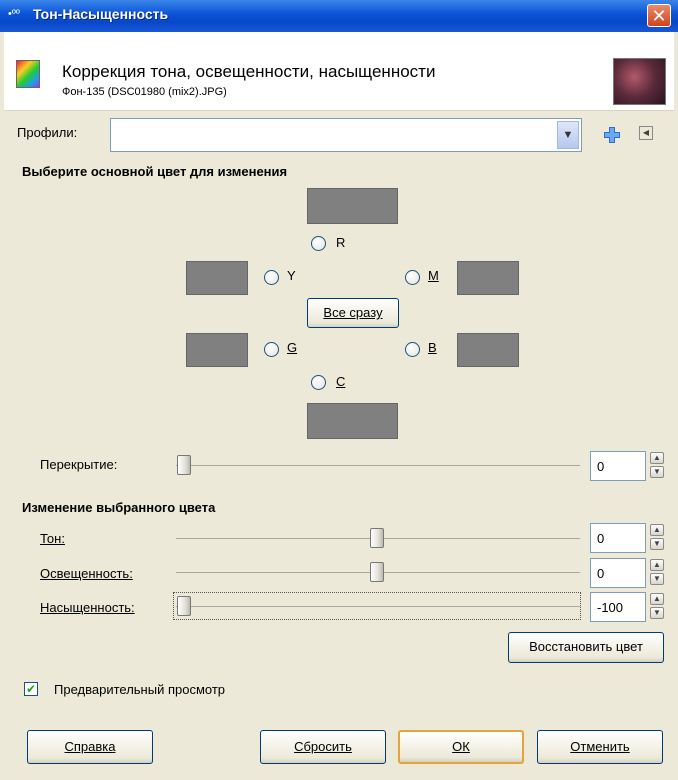 Image resolution: width=678 pixels, height=780 pixels. Describe the element at coordinates (292, 347) in the screenshot. I see `label-g: G` at that location.